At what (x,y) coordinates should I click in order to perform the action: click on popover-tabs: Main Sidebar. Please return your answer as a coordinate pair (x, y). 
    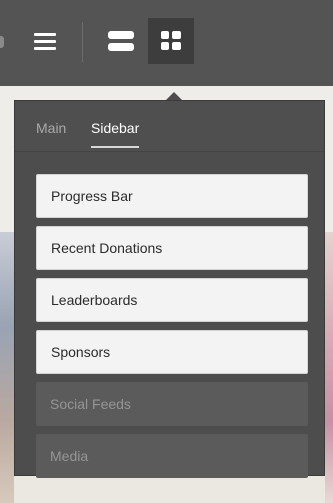
    Looking at the image, I should click on (169, 126).